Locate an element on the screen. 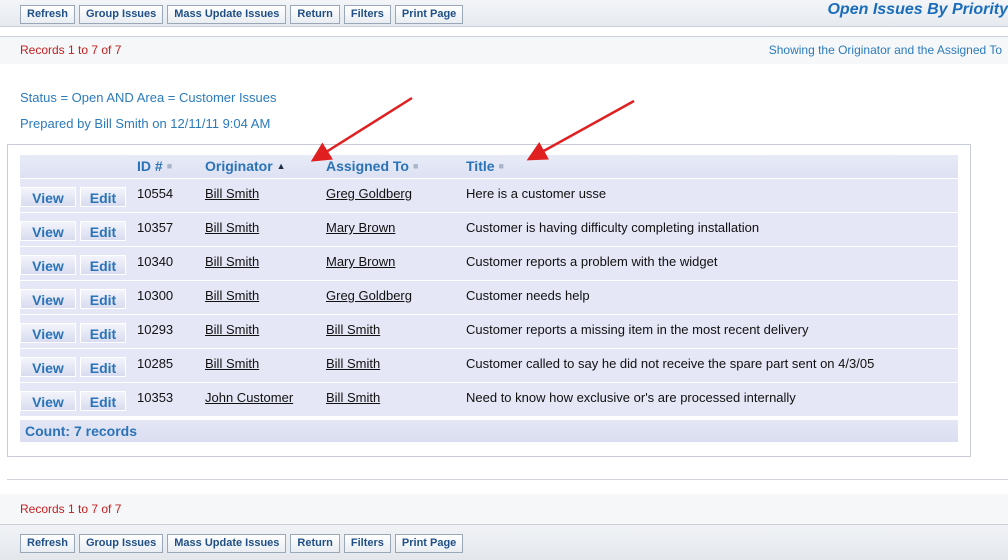 The width and height of the screenshot is (1008, 560). column-assigned-to: Assigned To ■ is located at coordinates (372, 166).